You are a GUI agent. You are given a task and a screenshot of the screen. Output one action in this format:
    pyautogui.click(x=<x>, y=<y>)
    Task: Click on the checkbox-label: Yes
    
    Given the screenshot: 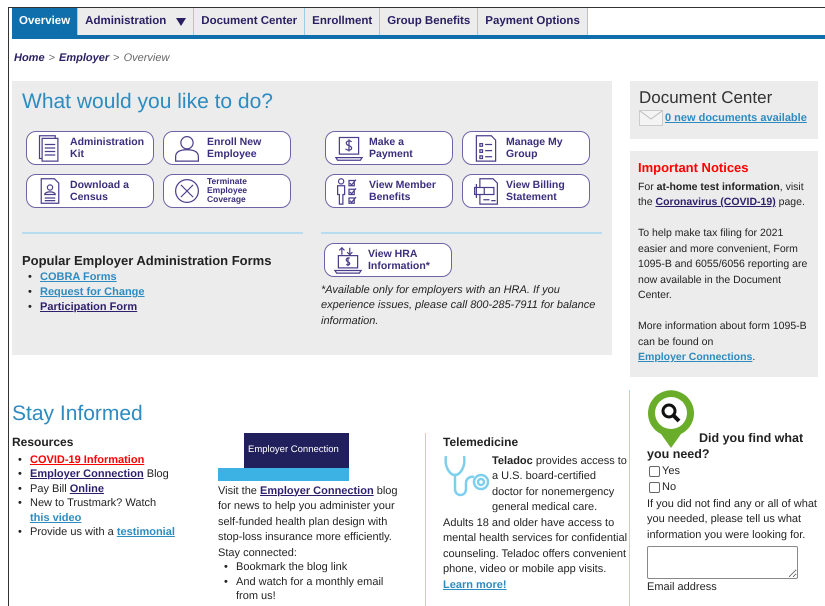 What is the action you would take?
    pyautogui.click(x=671, y=472)
    